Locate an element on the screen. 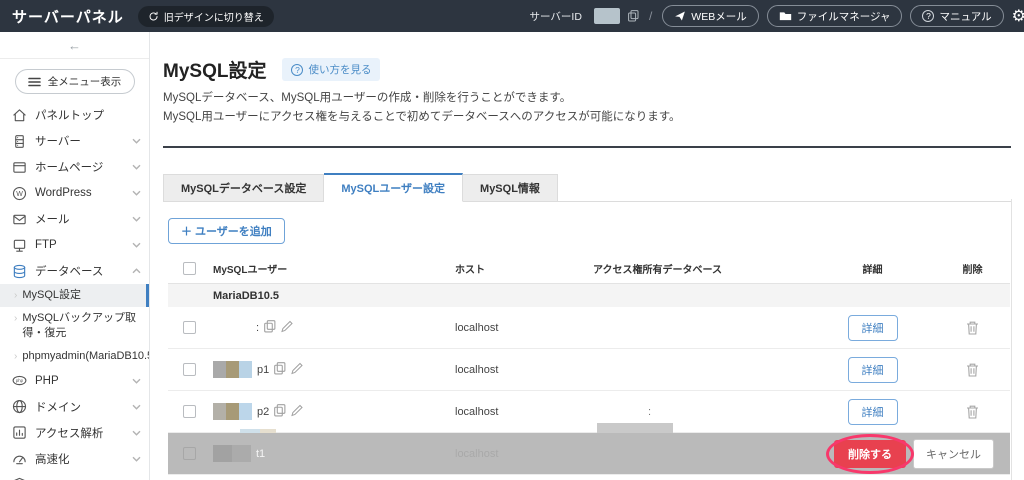 This screenshot has width=1024, height=480. sidebar-item-label: ドメイン is located at coordinates (58, 407).